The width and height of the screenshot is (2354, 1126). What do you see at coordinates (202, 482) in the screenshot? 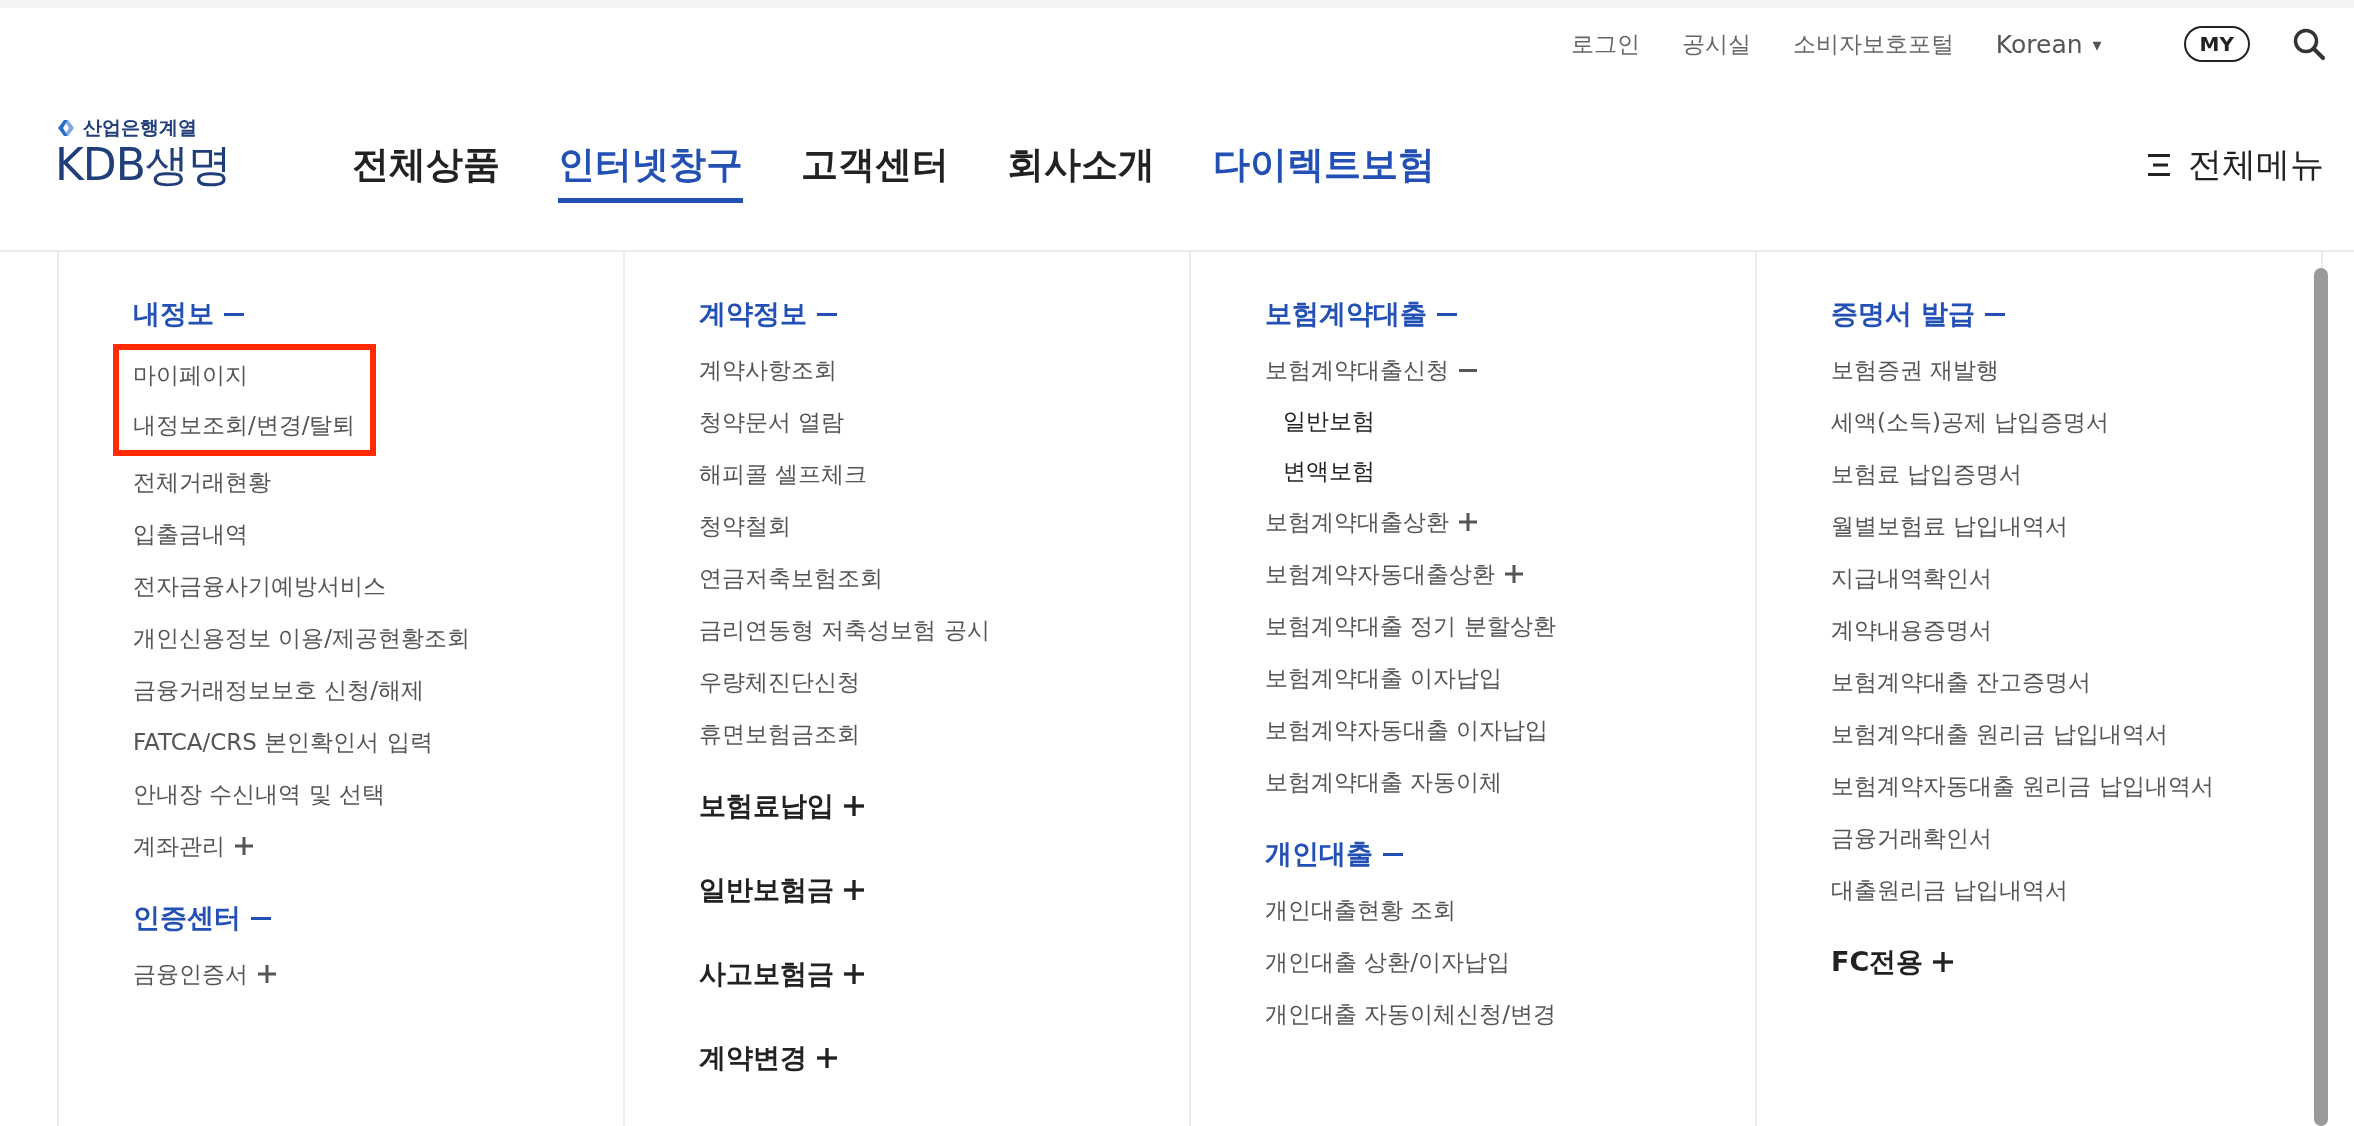
I see `menu-item: 전체거래현황` at bounding box center [202, 482].